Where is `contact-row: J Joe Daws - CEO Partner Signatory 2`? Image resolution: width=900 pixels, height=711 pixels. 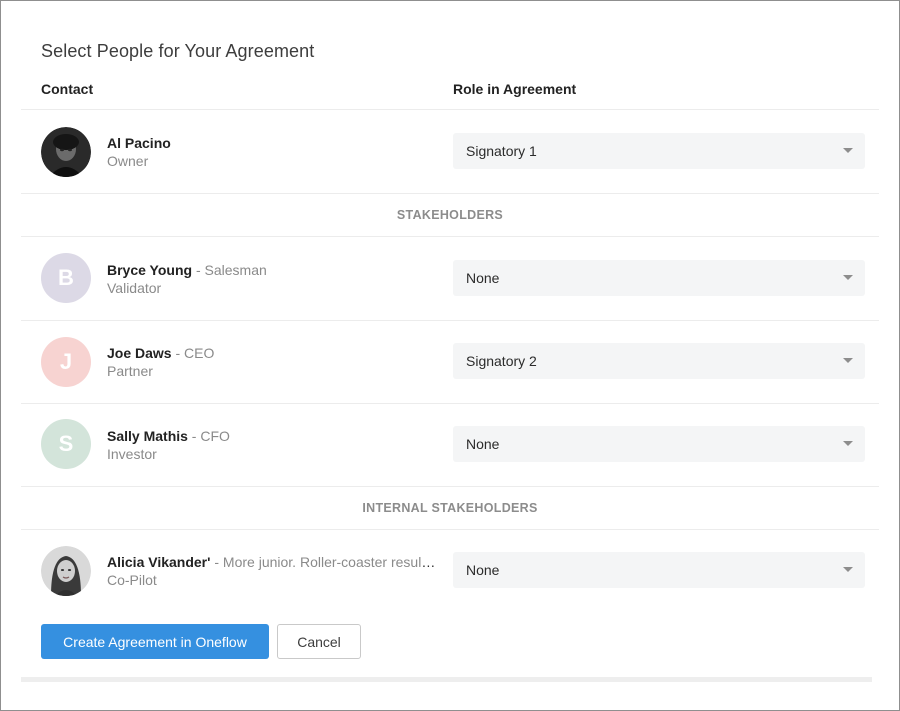
contact-row: J Joe Daws - CEO Partner Signatory 2 is located at coordinates (450, 362).